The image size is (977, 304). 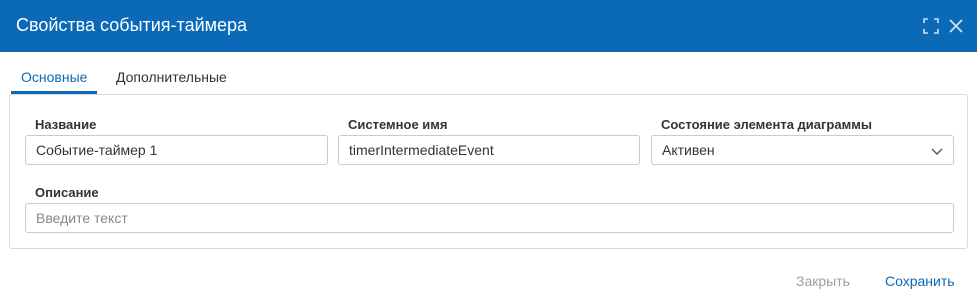 I want to click on system-name-field: timerIntermediateEvent, so click(x=489, y=150).